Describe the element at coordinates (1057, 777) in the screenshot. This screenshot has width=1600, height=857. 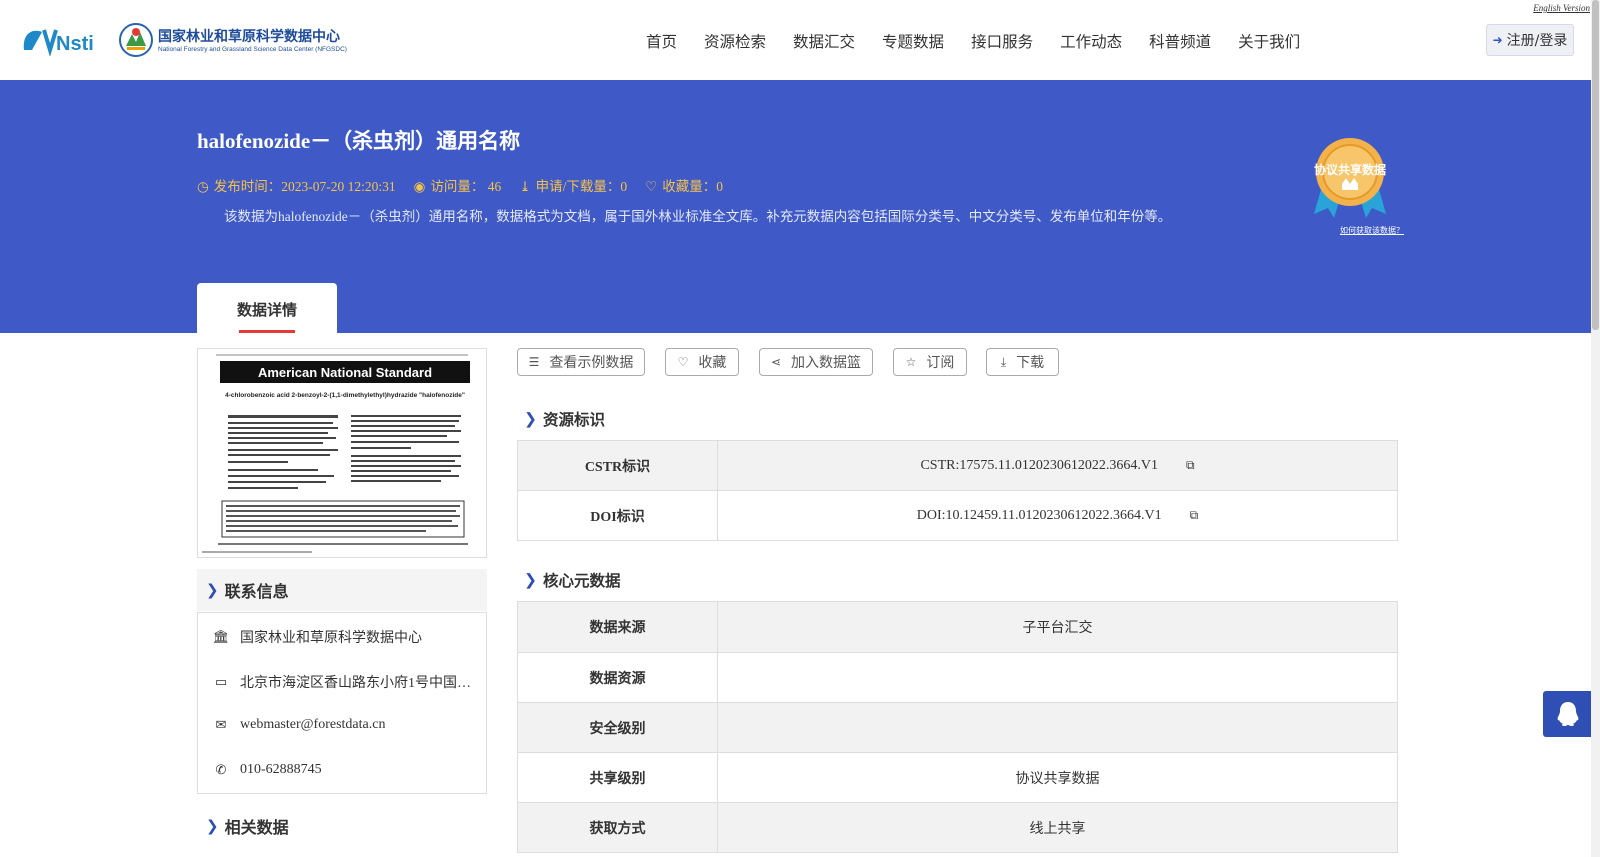
I see `meta-value: 协议共享数据` at that location.